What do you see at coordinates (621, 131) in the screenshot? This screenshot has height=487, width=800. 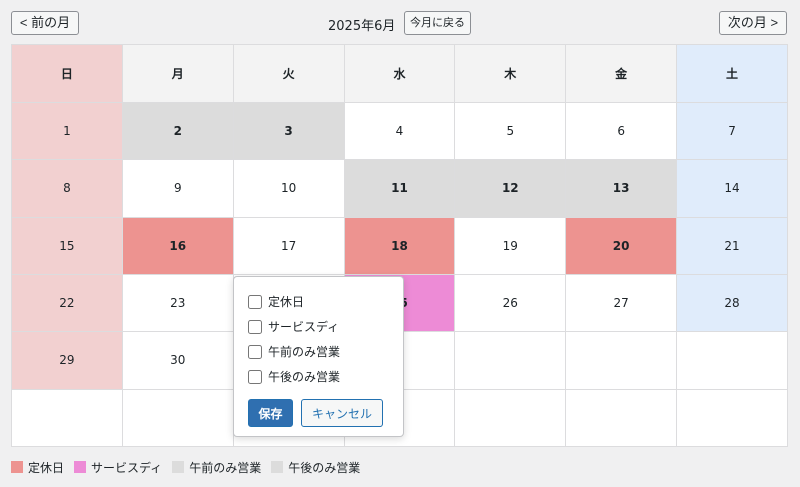 I see `calendar-day-cell: 6` at bounding box center [621, 131].